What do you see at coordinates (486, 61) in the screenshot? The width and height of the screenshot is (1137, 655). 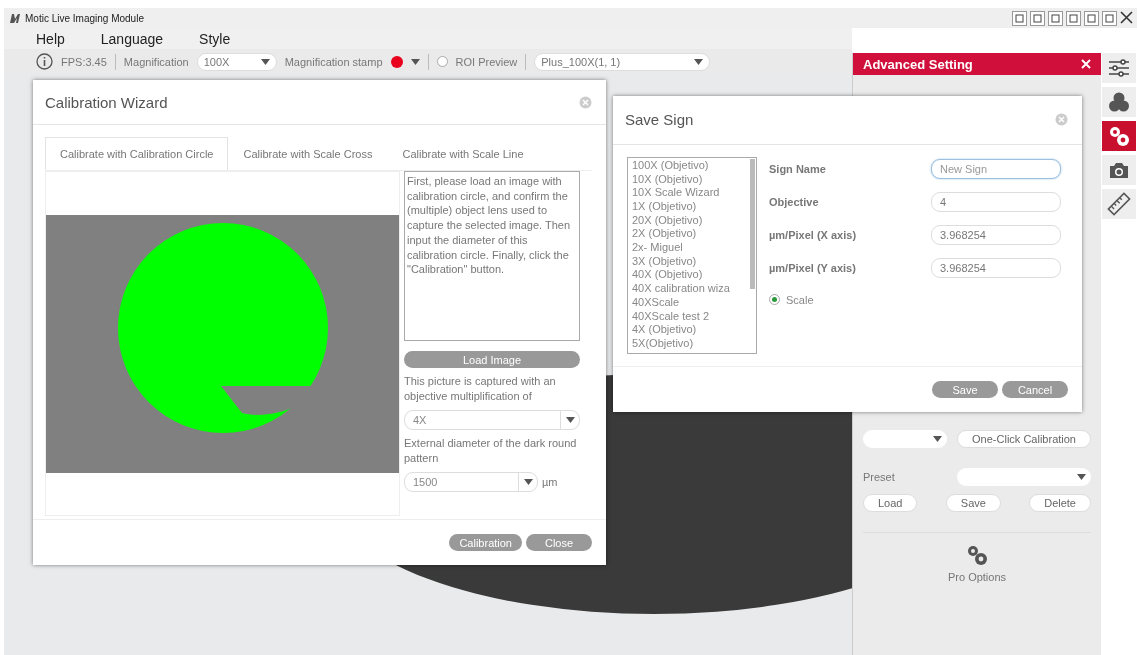 I see `roi-preview-label: ROI Preview` at bounding box center [486, 61].